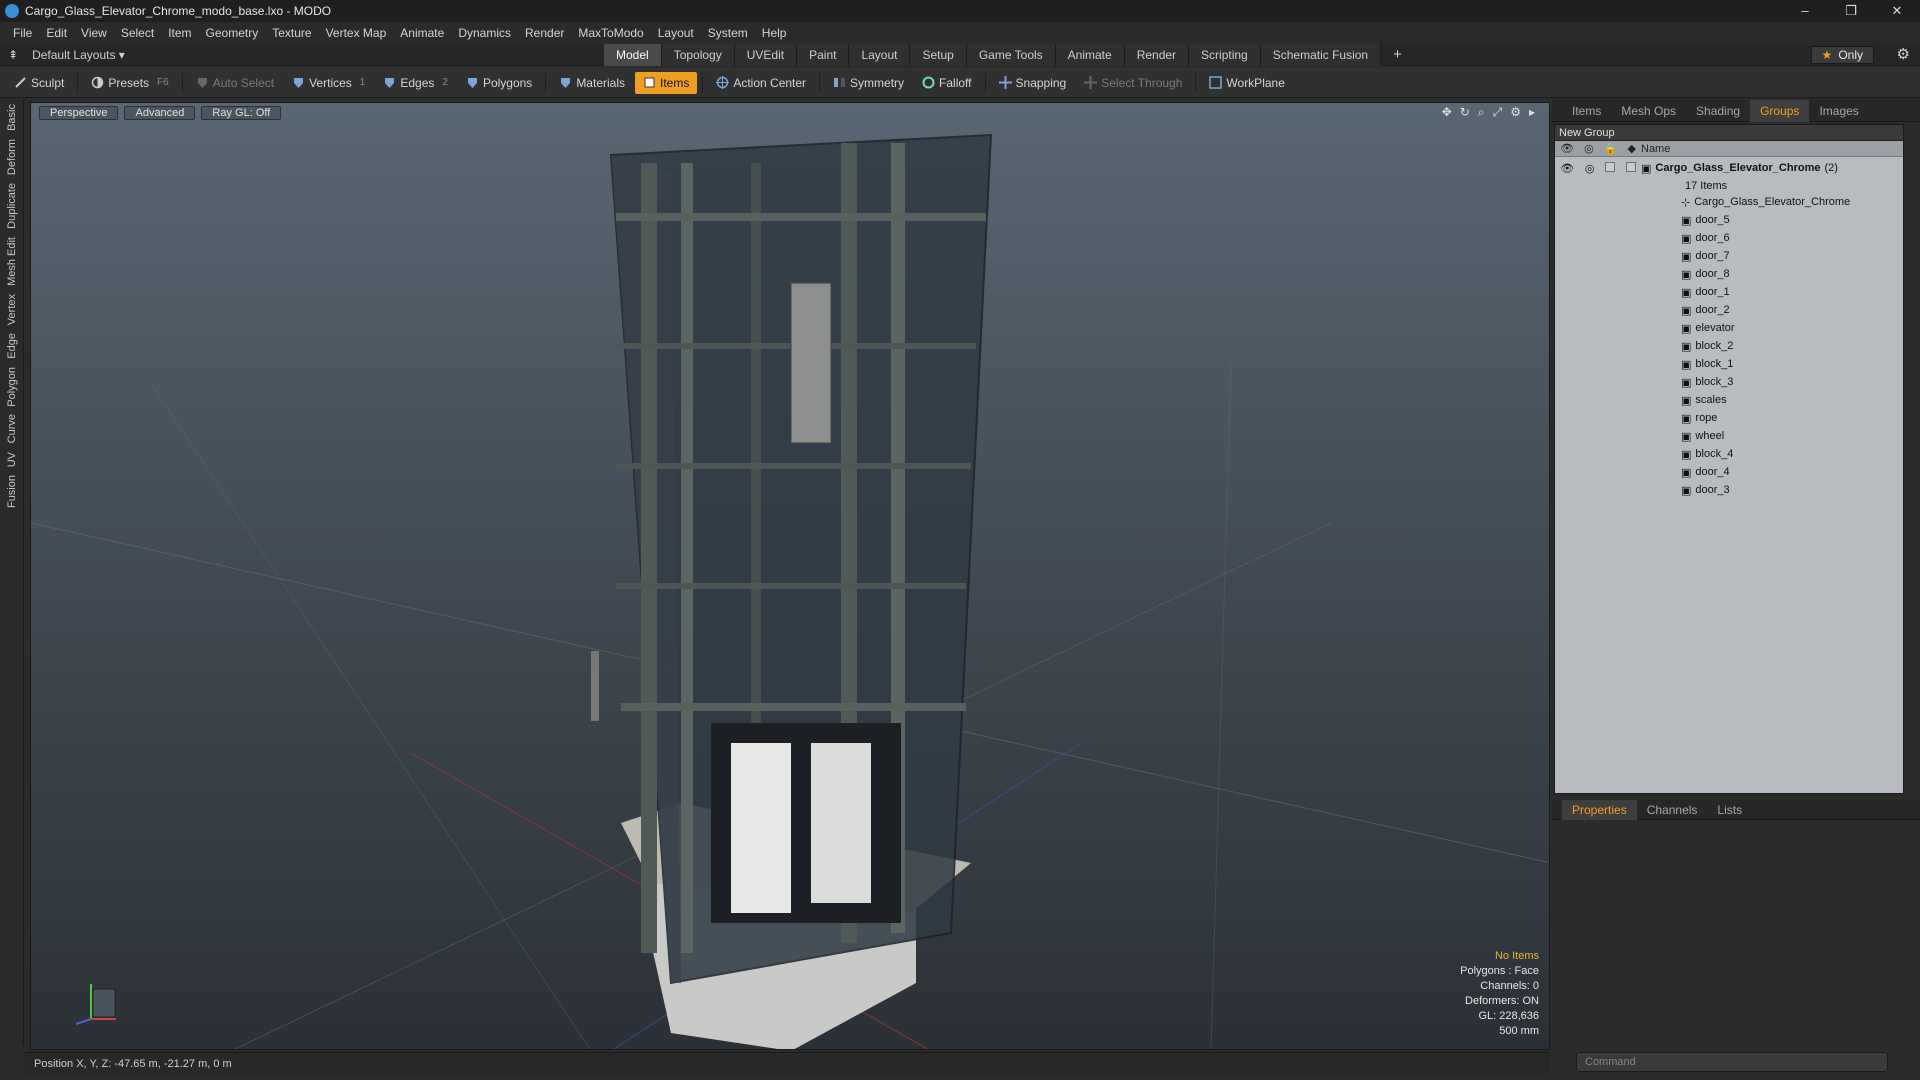  I want to click on list-item: ▣ scales, so click(1729, 400).